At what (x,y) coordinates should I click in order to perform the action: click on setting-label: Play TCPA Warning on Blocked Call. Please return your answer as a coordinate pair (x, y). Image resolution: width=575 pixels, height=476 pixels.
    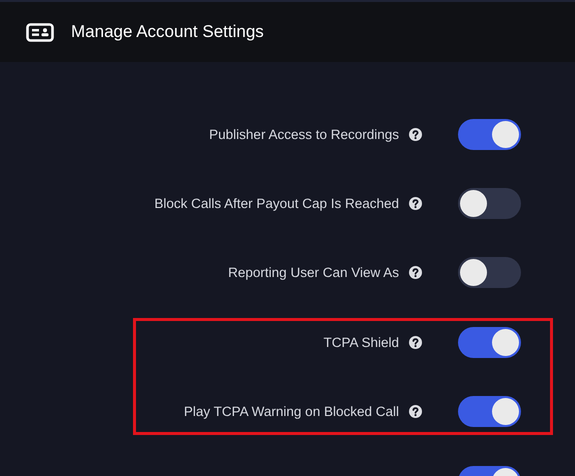
    Looking at the image, I should click on (291, 411).